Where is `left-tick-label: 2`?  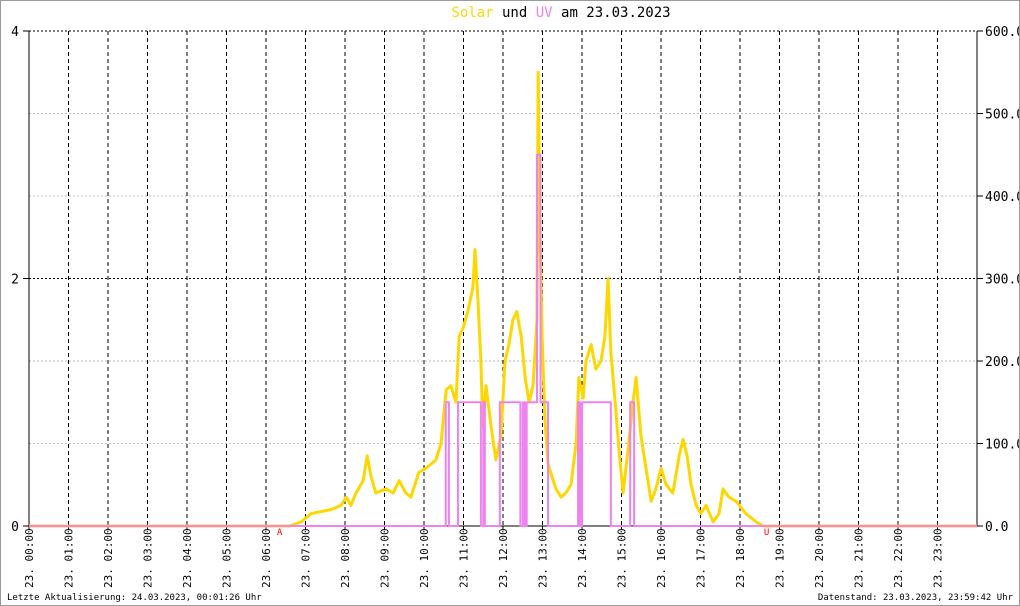
left-tick-label: 2 is located at coordinates (15, 280).